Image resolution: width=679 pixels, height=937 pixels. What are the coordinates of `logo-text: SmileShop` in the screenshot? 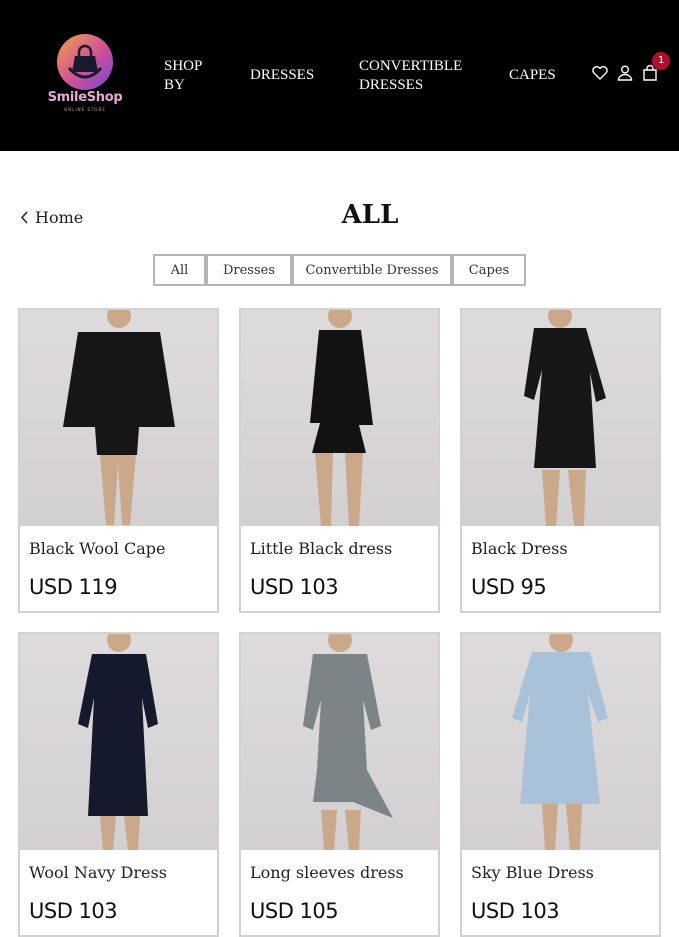 It's located at (85, 97).